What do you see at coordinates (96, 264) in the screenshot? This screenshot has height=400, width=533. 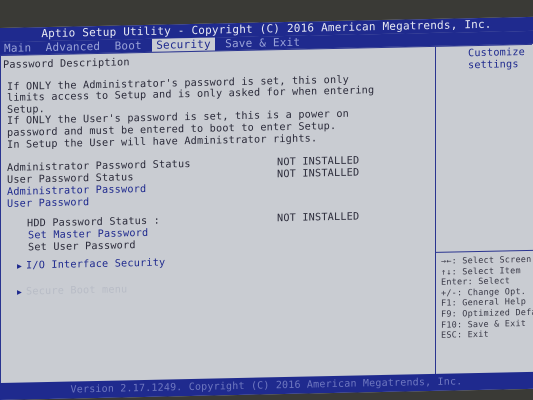 I see `io-interface-security-label: I/O Interface Security` at bounding box center [96, 264].